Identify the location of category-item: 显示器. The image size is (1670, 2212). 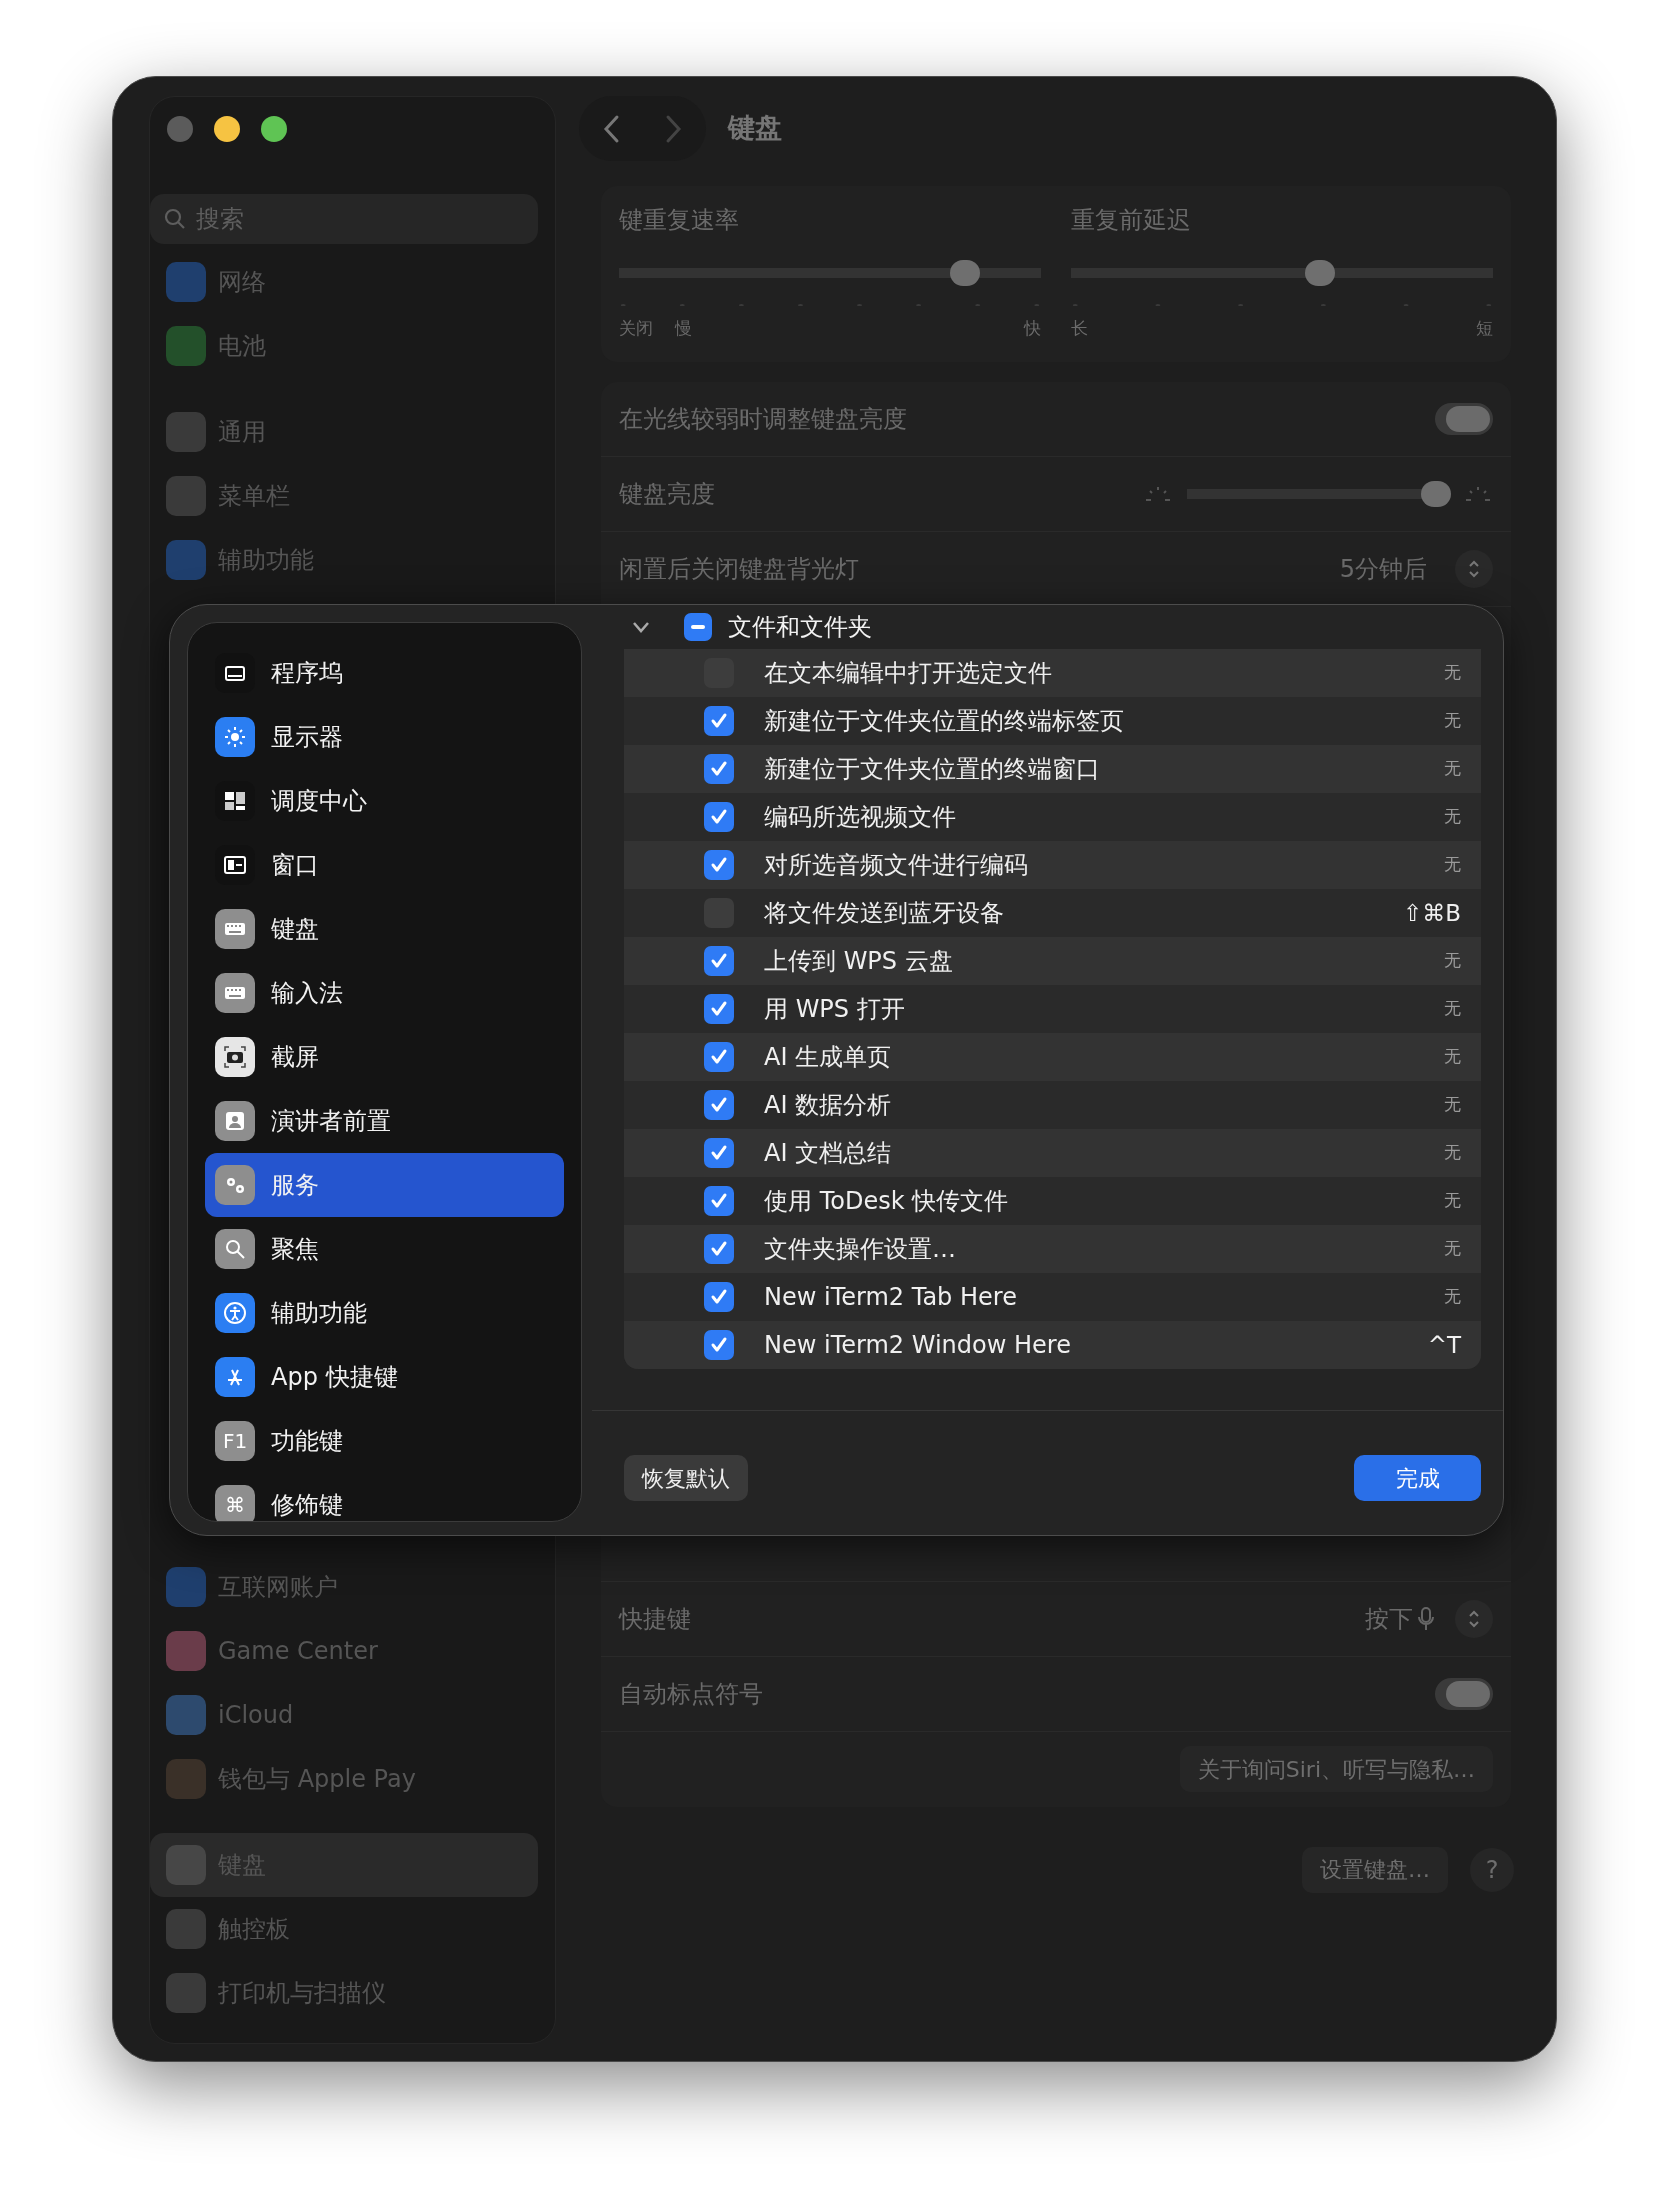
(384, 737).